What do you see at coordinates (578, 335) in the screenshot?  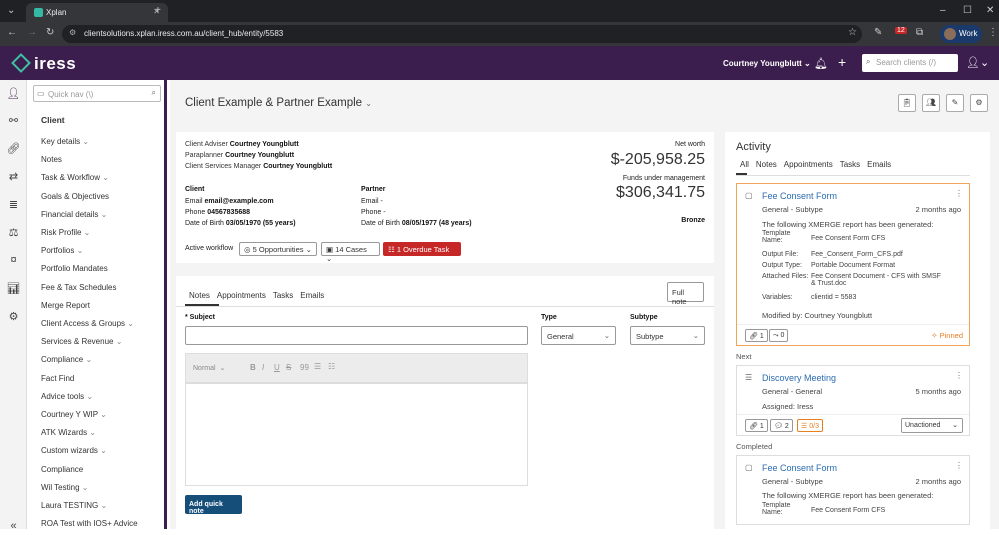 I see `type-select: General ⌄` at bounding box center [578, 335].